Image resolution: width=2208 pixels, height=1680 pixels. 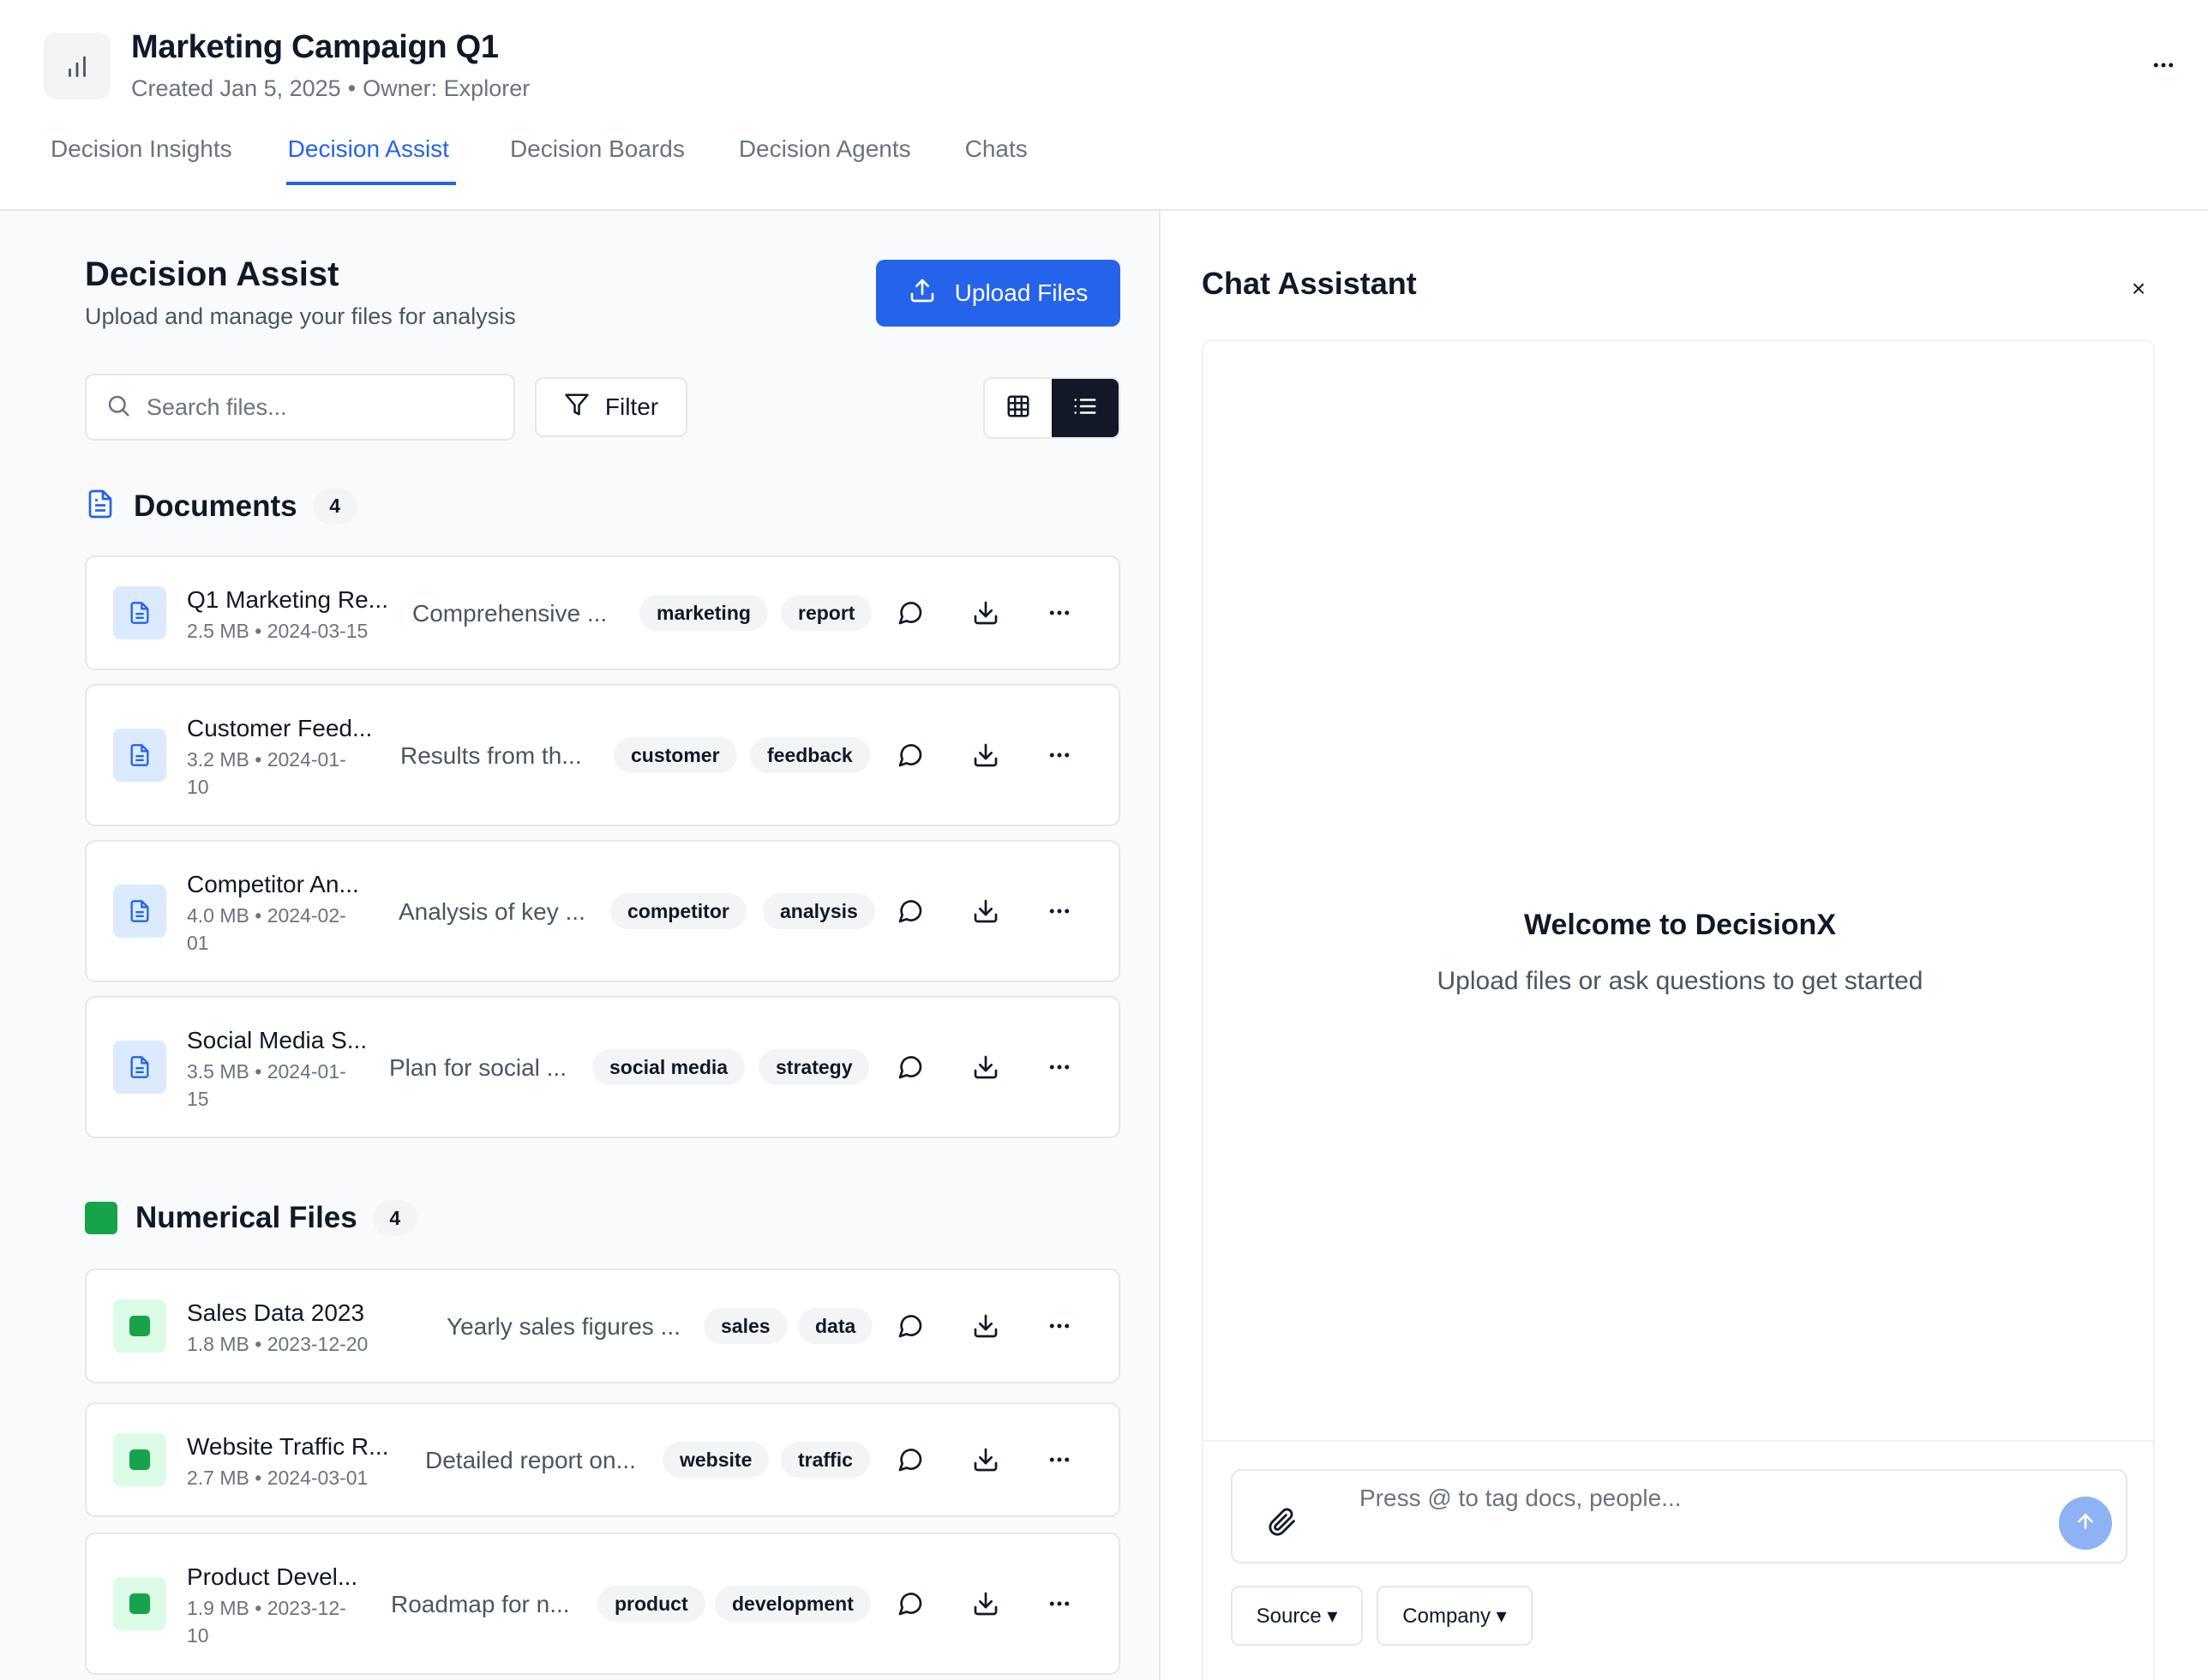 What do you see at coordinates (825, 1460) in the screenshot?
I see `file-tag: traffic` at bounding box center [825, 1460].